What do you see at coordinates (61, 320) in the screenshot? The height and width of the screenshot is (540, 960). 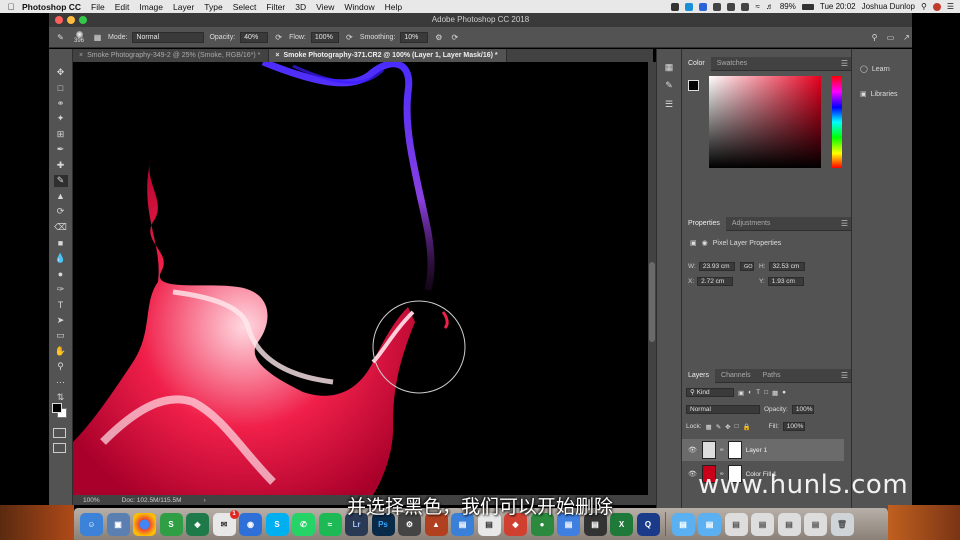 I see `path-select-tool-icon: ➤` at bounding box center [61, 320].